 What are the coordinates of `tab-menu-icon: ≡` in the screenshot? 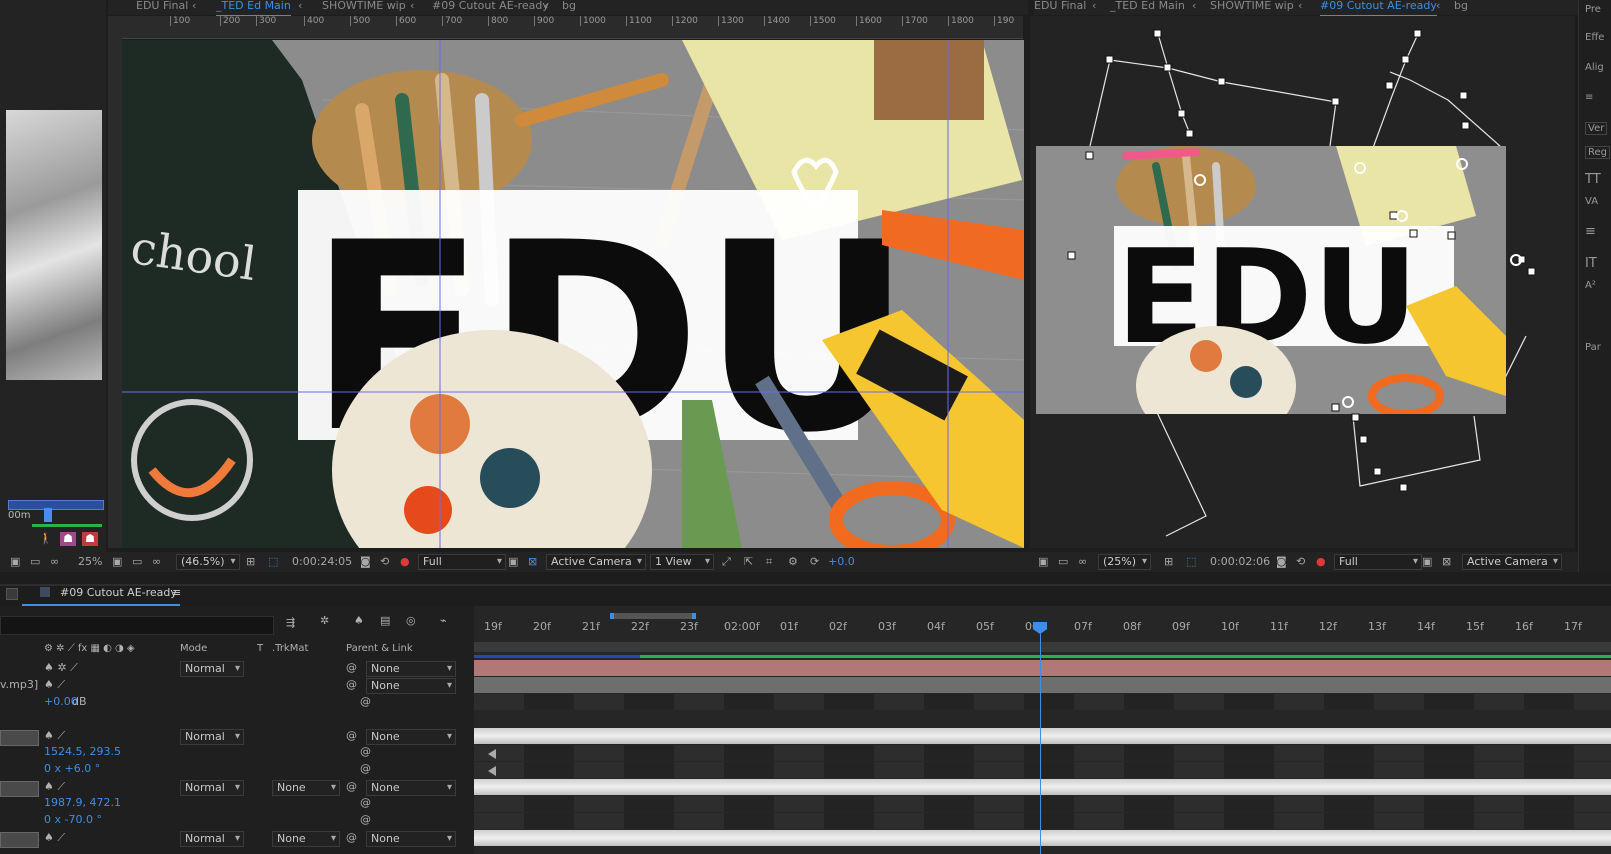 It's located at (176, 592).